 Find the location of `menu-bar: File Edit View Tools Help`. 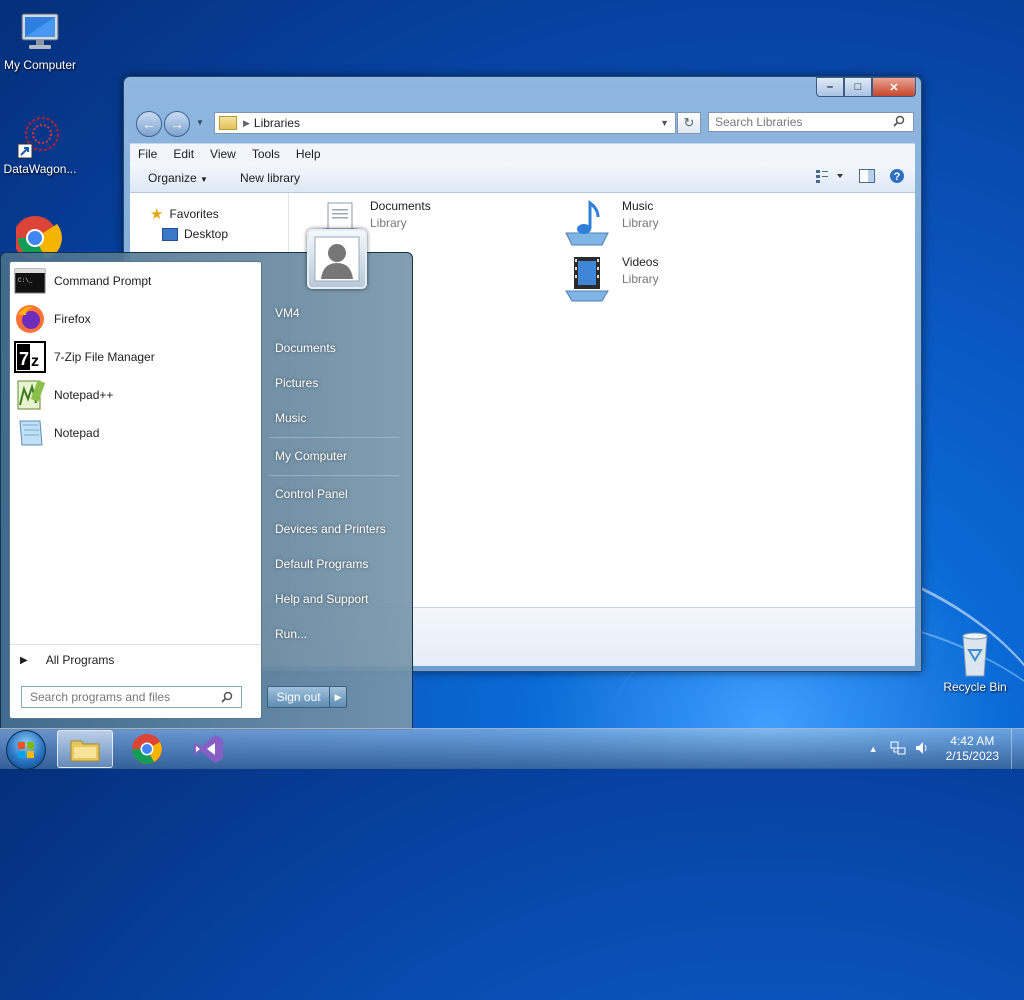

menu-bar: File Edit View Tools Help is located at coordinates (522, 153).